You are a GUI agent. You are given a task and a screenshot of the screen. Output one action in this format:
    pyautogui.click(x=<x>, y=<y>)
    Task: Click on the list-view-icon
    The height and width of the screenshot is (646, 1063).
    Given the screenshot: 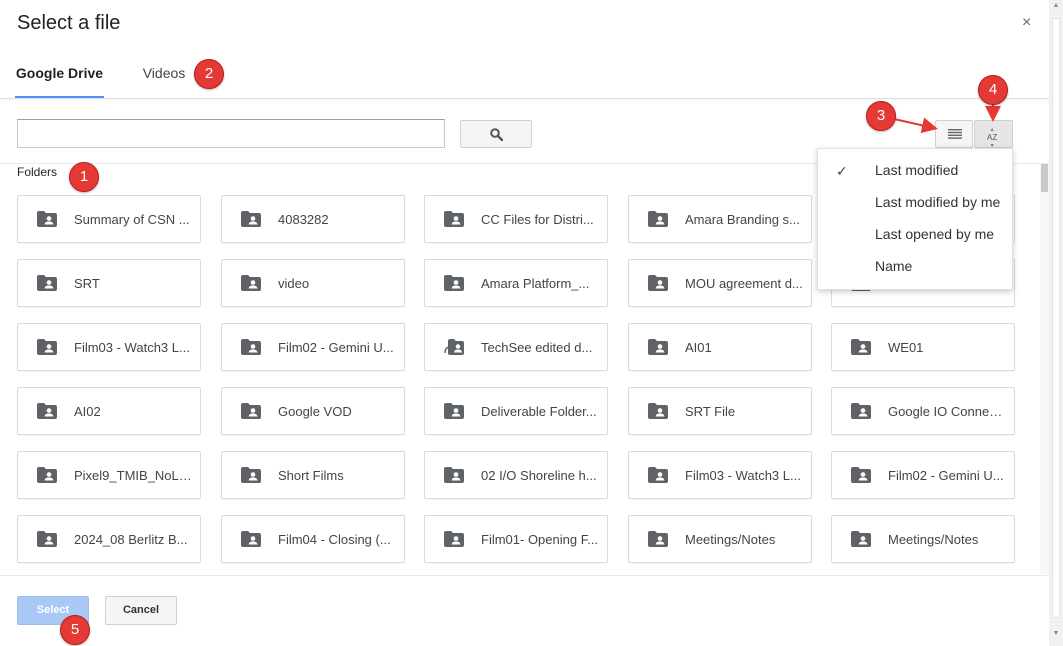 What is the action you would take?
    pyautogui.click(x=955, y=134)
    